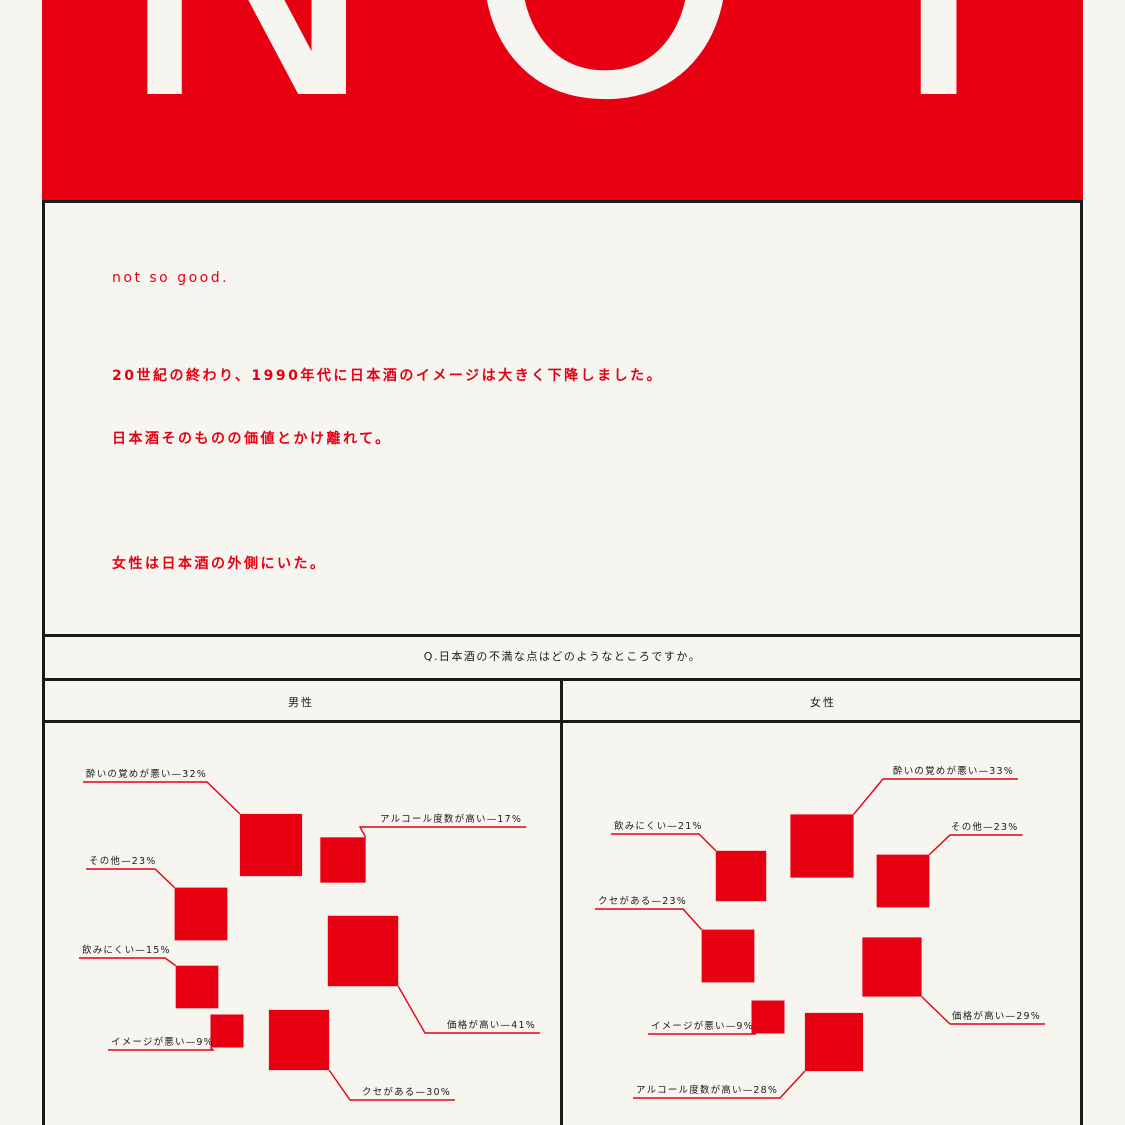 The width and height of the screenshot is (1125, 1125). What do you see at coordinates (642, 901) in the screenshot?
I see `data-label: クセがある—23%` at bounding box center [642, 901].